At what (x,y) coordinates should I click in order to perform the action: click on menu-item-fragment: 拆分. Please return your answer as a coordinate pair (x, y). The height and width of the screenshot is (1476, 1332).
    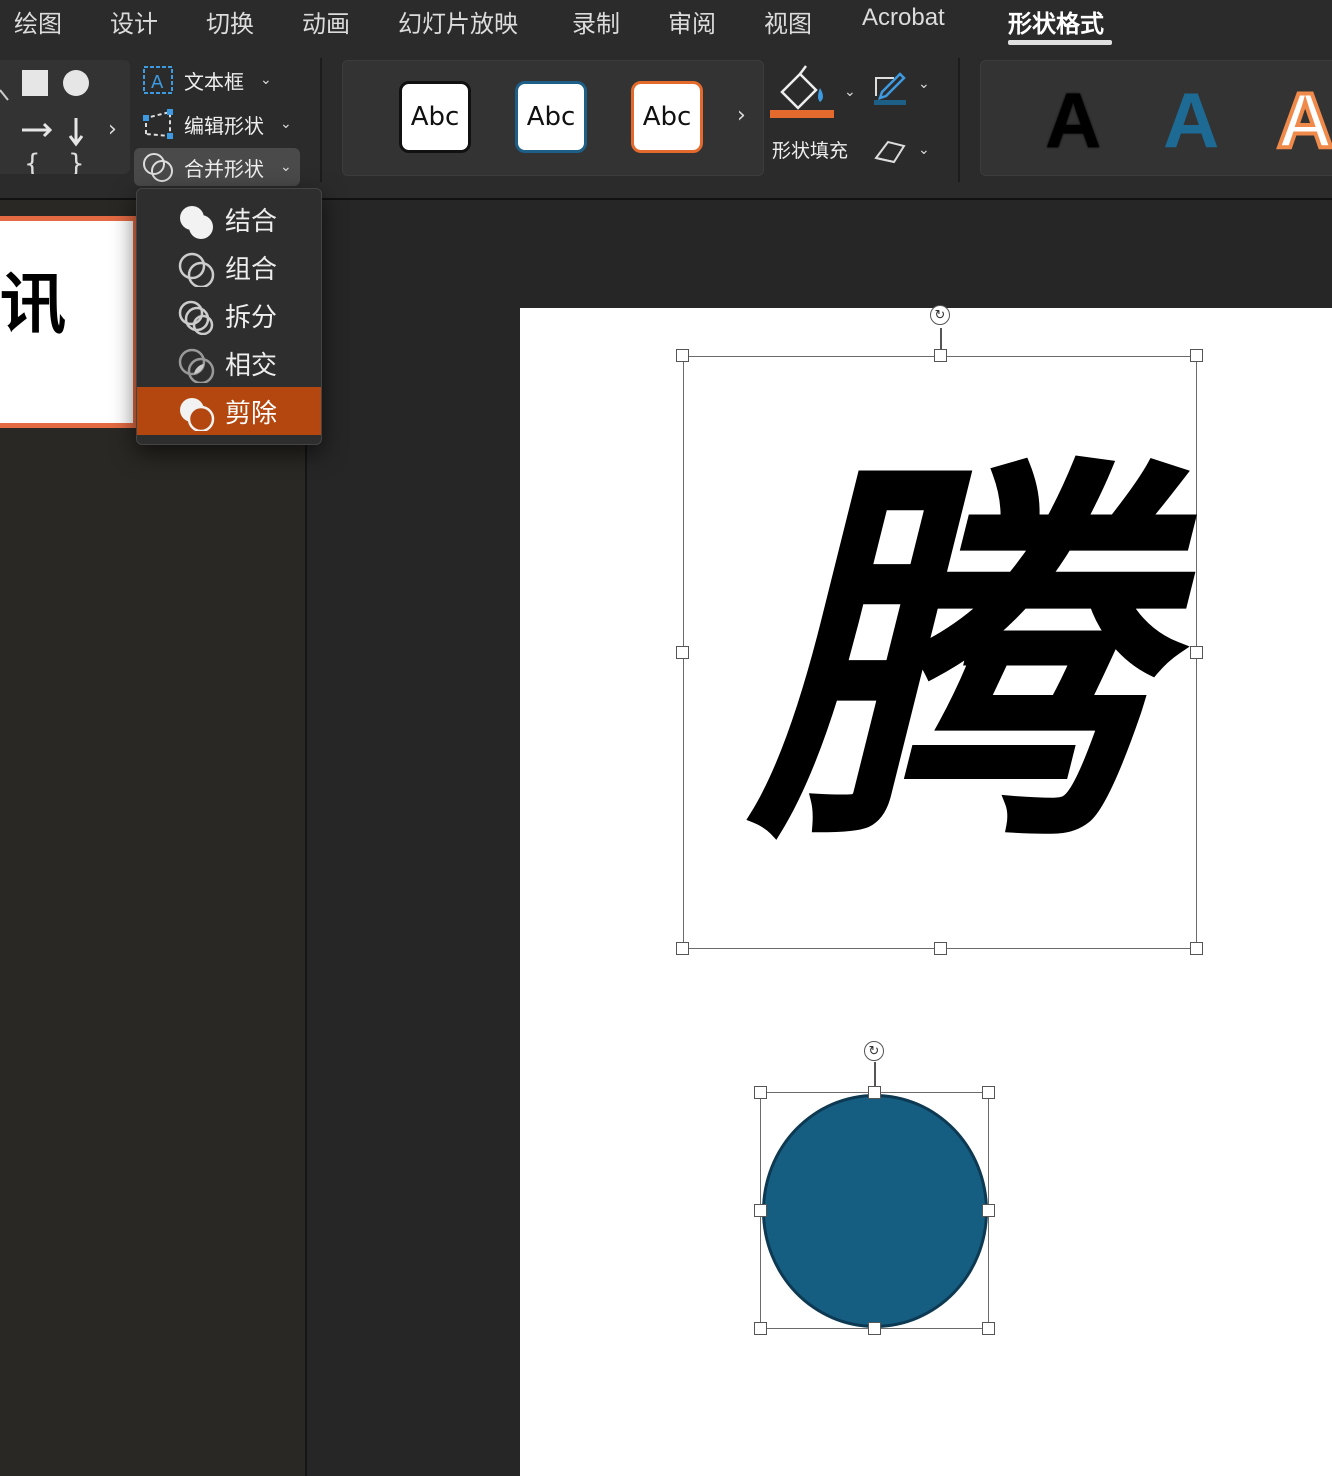
    Looking at the image, I should click on (229, 315).